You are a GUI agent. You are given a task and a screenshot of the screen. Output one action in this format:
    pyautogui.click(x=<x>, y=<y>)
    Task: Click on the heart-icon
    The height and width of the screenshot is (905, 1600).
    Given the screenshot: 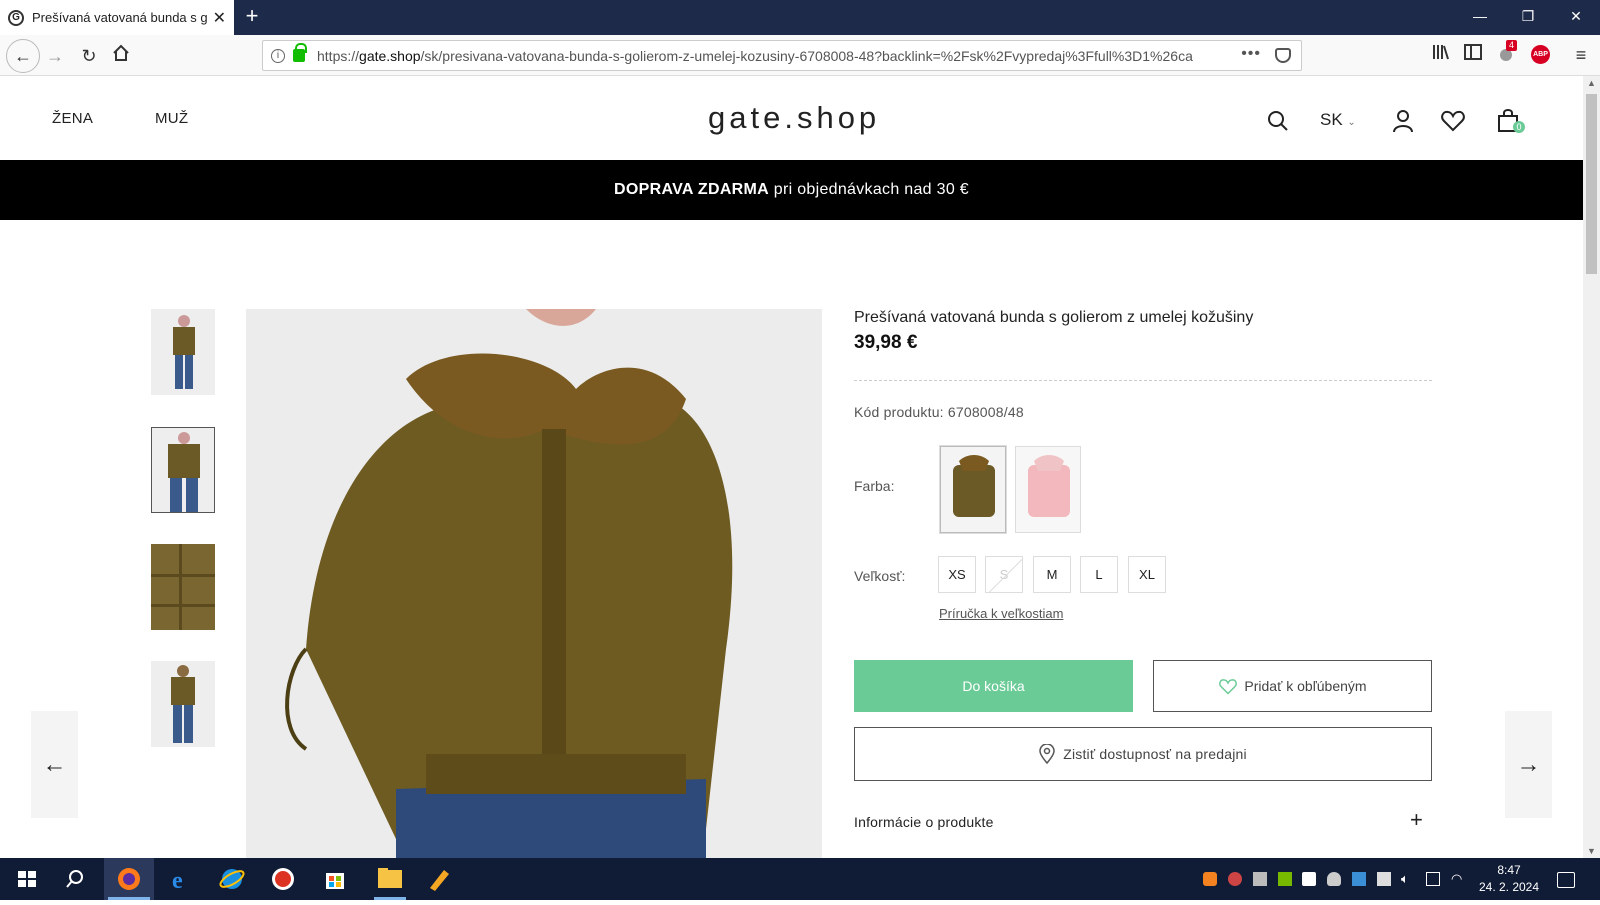 What is the action you would take?
    pyautogui.click(x=1228, y=687)
    